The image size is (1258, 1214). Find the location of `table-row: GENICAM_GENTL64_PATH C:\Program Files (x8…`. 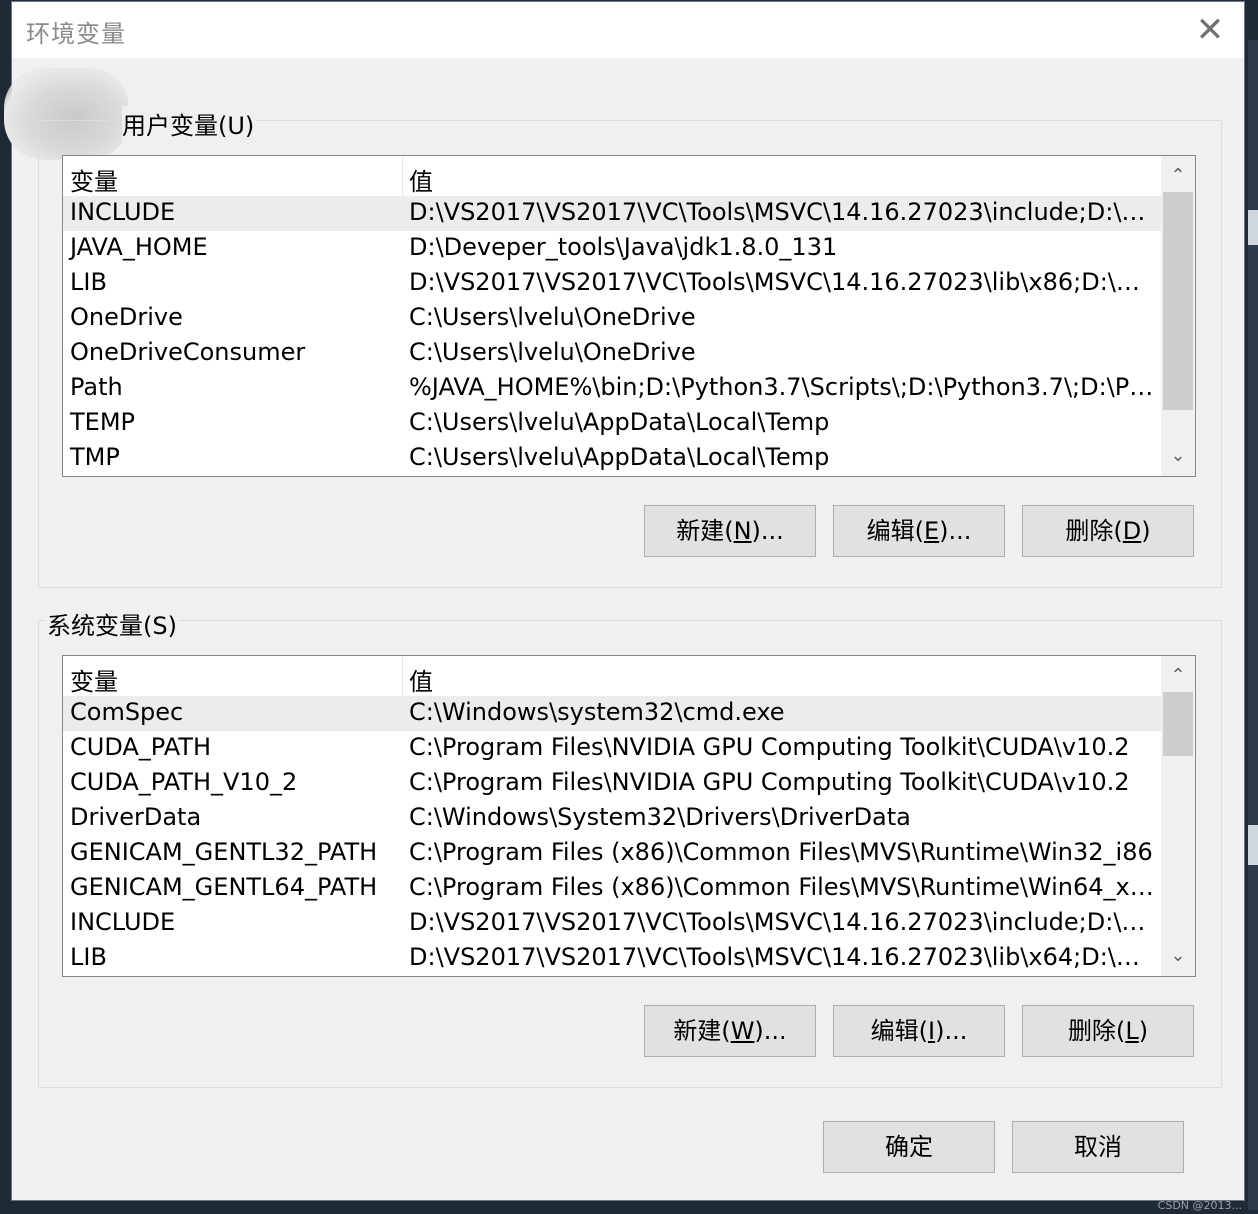

table-row: GENICAM_GENTL64_PATH C:\Program Files (x8… is located at coordinates (612, 888).